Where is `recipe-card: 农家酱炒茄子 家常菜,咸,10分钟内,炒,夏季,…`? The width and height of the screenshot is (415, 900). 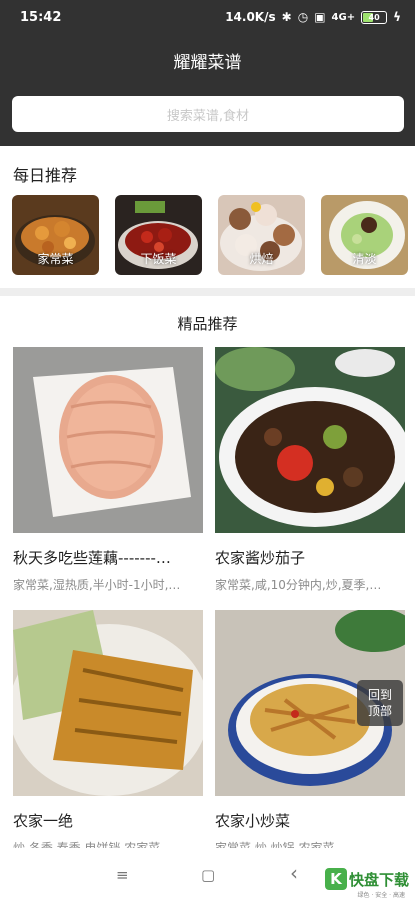 recipe-card: 农家酱炒茄子 家常菜,咸,10分钟内,炒,夏季,… is located at coordinates (310, 470).